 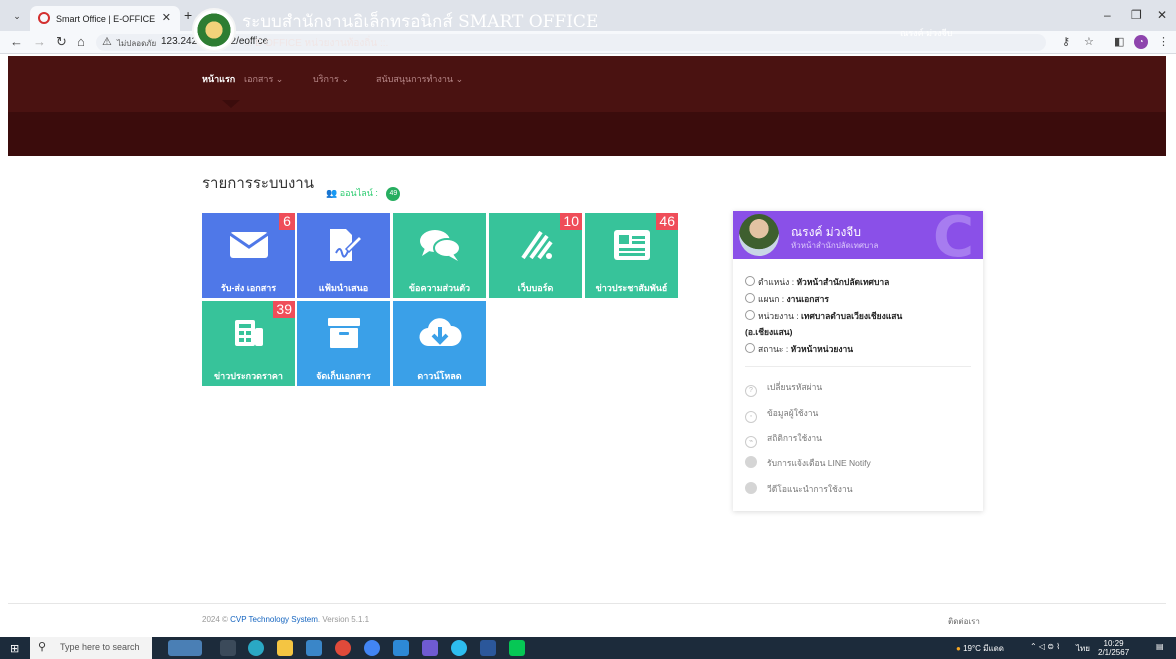 What do you see at coordinates (343, 288) in the screenshot?
I see `tile-label: แฟ้มนำเสนอ` at bounding box center [343, 288].